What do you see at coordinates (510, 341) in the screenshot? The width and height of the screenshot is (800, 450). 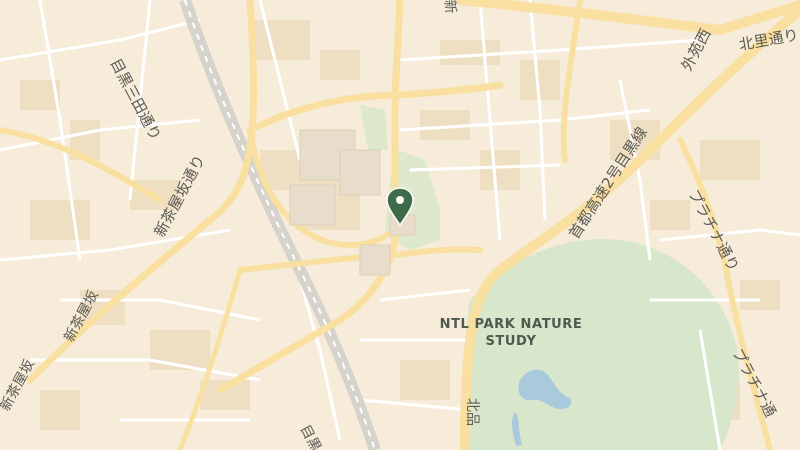 I see `park-label-line2: STUDY` at bounding box center [510, 341].